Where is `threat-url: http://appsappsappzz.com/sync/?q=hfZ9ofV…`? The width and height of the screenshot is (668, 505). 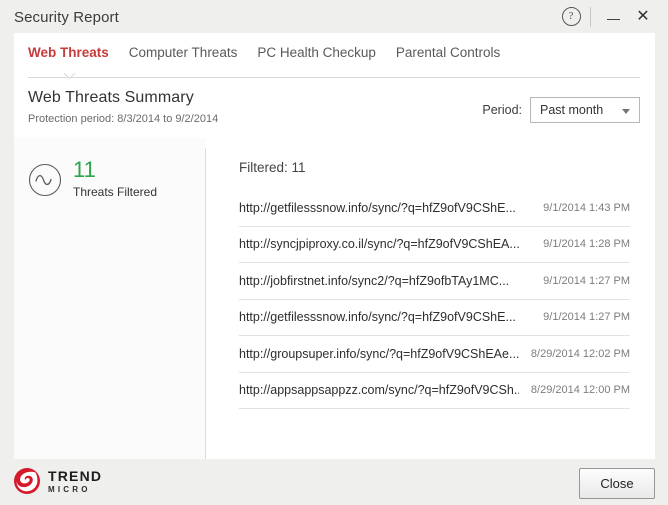
threat-url: http://appsappsappzz.com/sync/?q=hfZ9ofV… is located at coordinates (379, 390).